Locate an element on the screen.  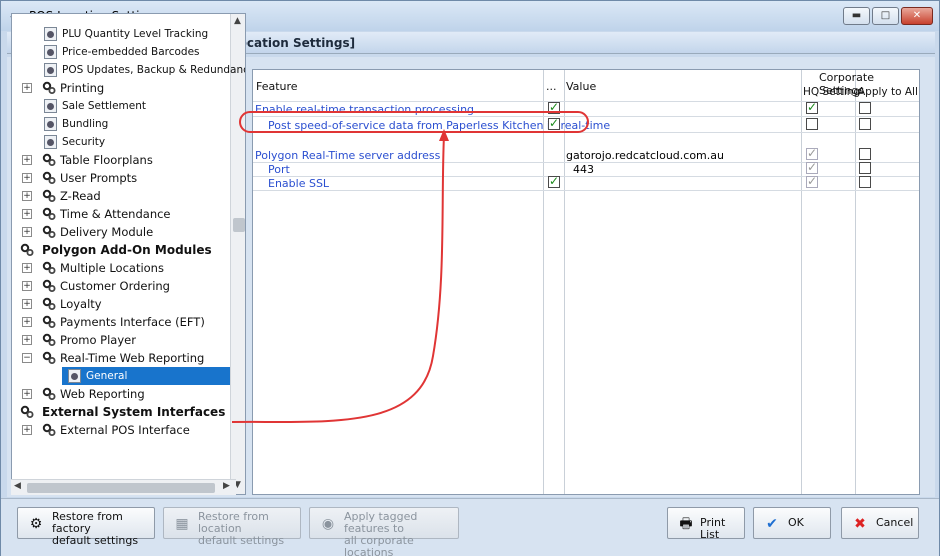
tag-checkbox is located at coordinates (554, 181).